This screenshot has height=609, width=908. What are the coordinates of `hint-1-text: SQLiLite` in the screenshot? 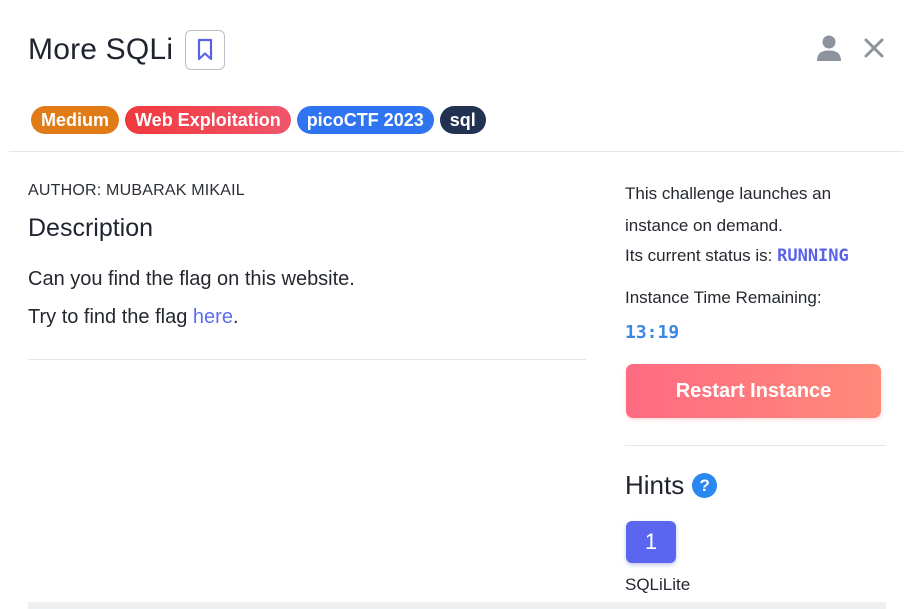 It's located at (658, 584).